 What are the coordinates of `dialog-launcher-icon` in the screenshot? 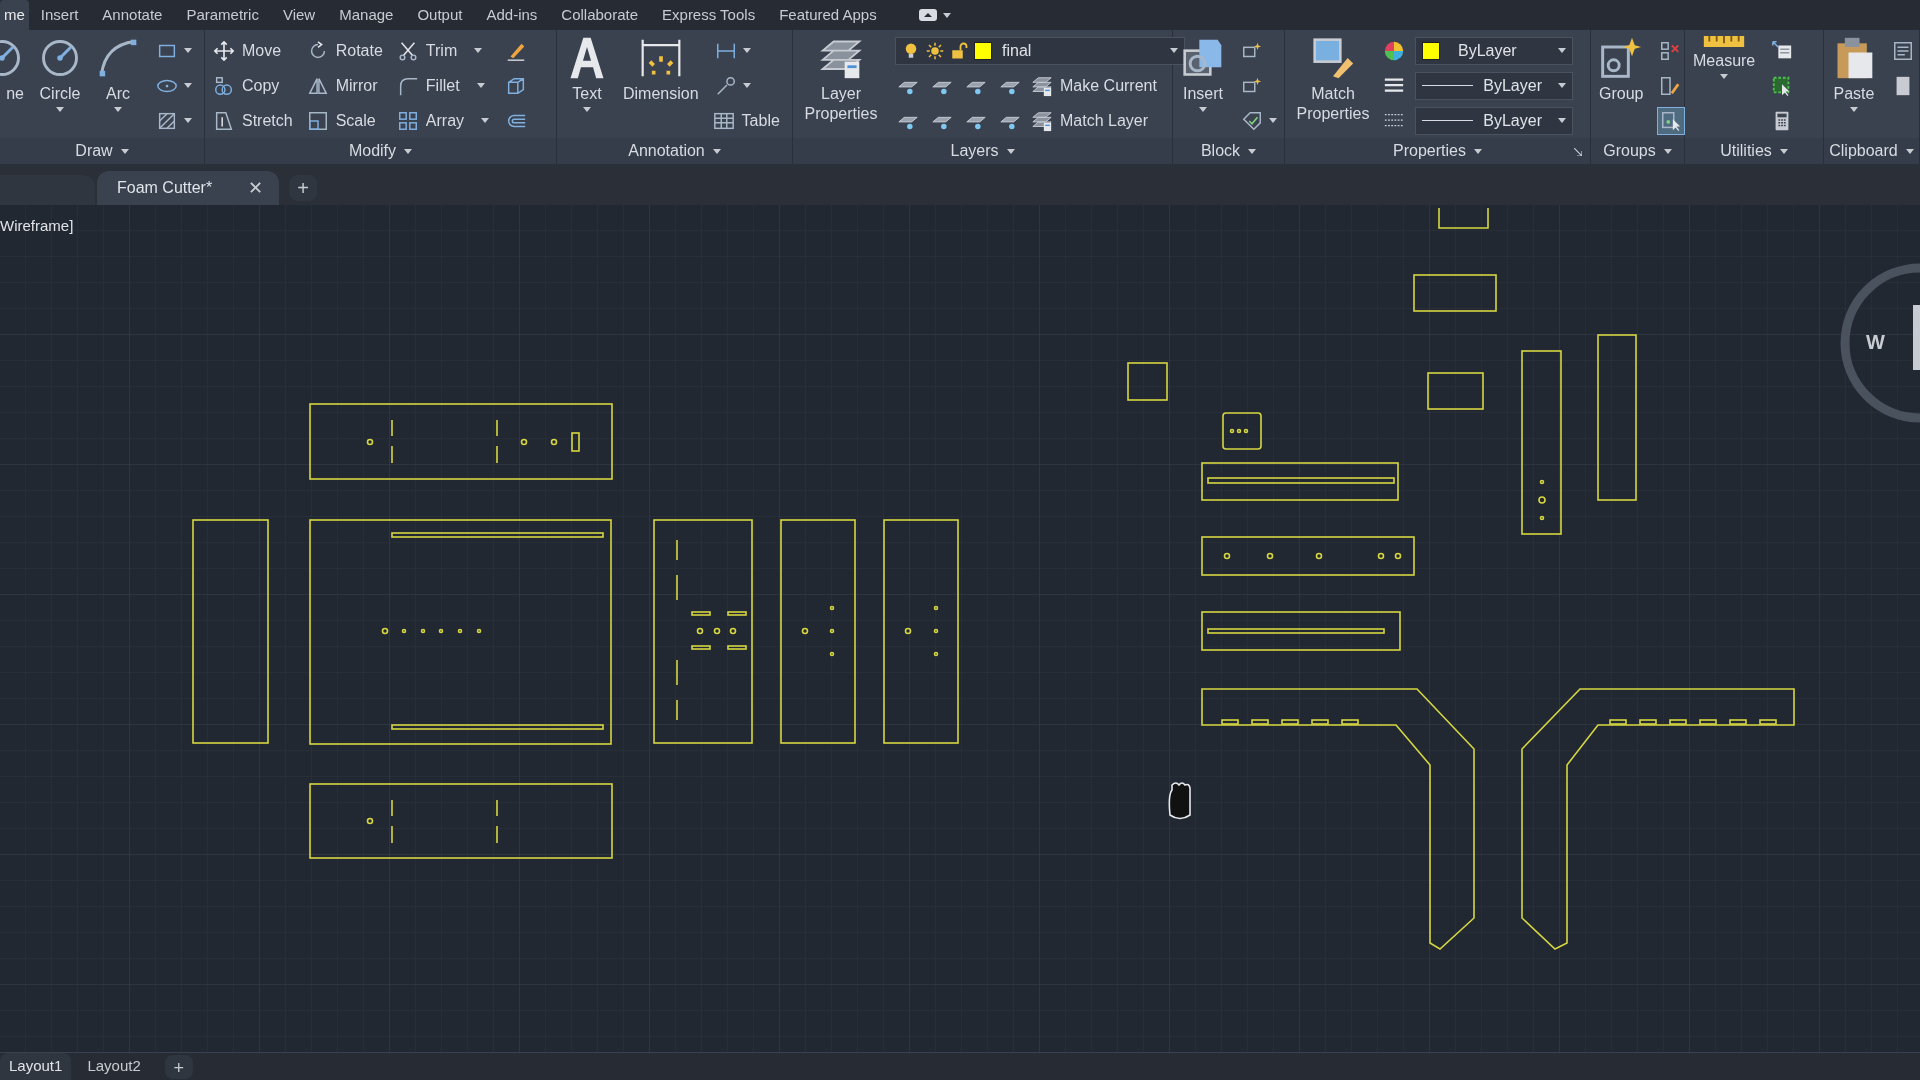 It's located at (1578, 152).